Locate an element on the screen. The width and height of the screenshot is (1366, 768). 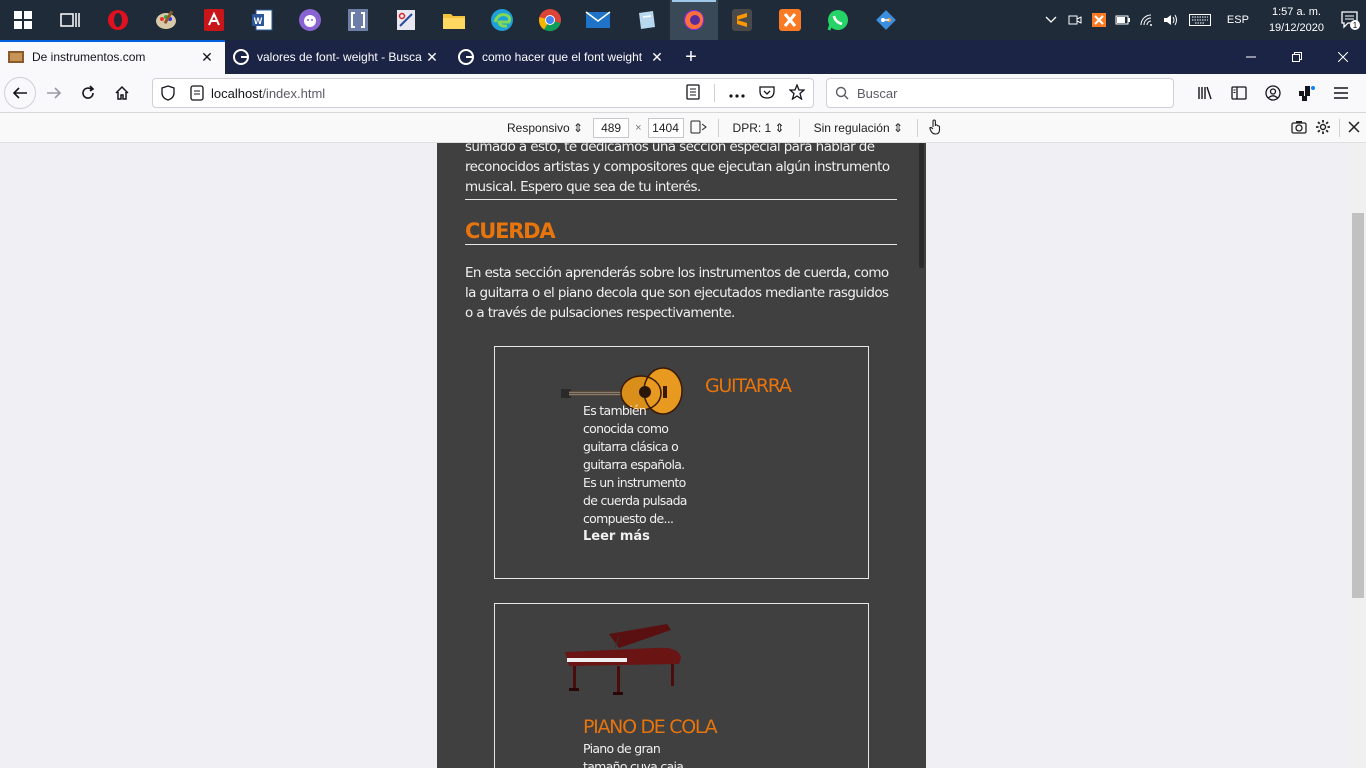
minimize-icon is located at coordinates (1251, 57).